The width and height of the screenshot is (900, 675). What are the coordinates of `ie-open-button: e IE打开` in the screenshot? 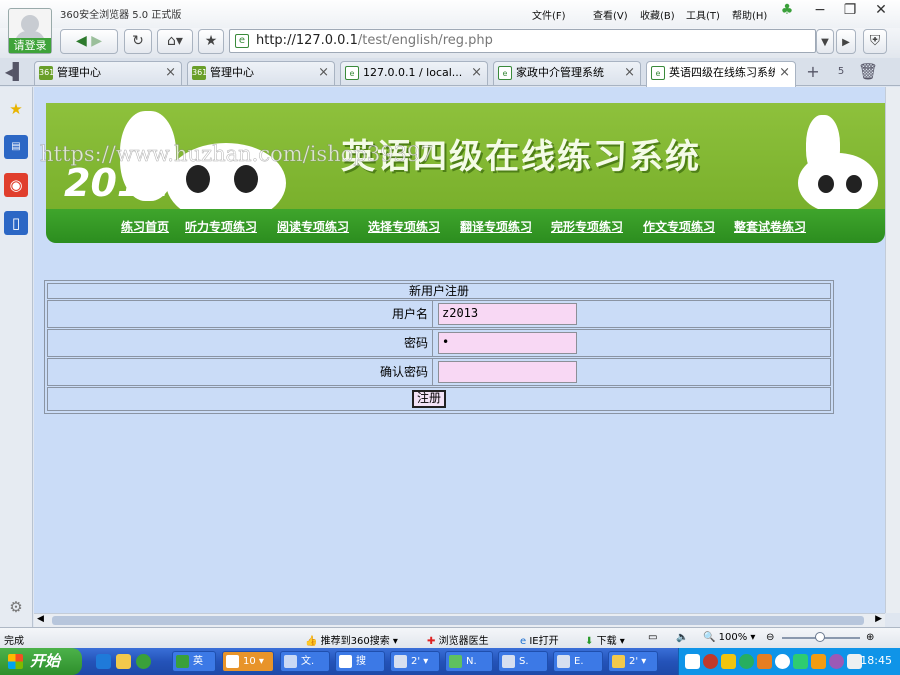 It's located at (539, 639).